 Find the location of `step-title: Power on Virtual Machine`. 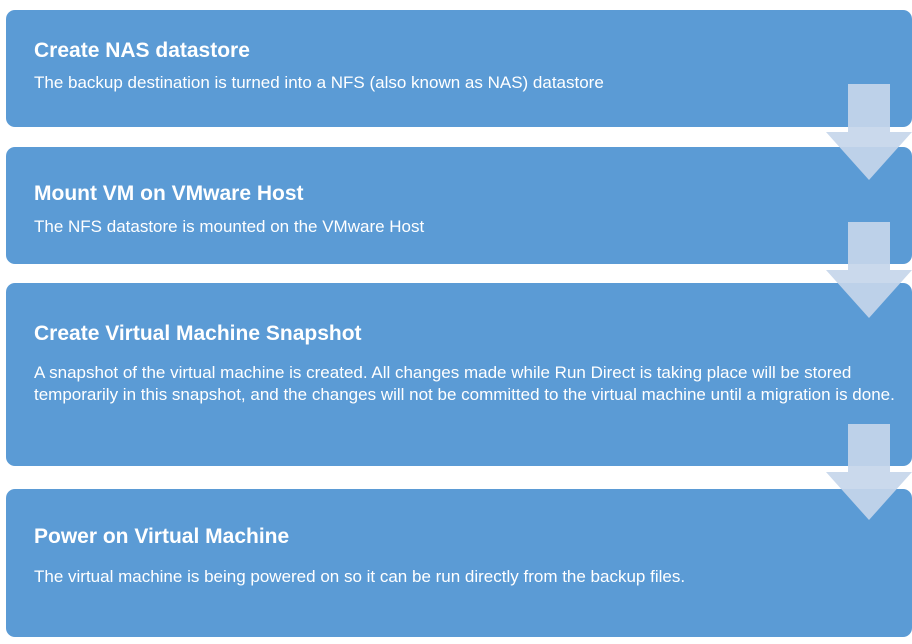

step-title: Power on Virtual Machine is located at coordinates (162, 536).